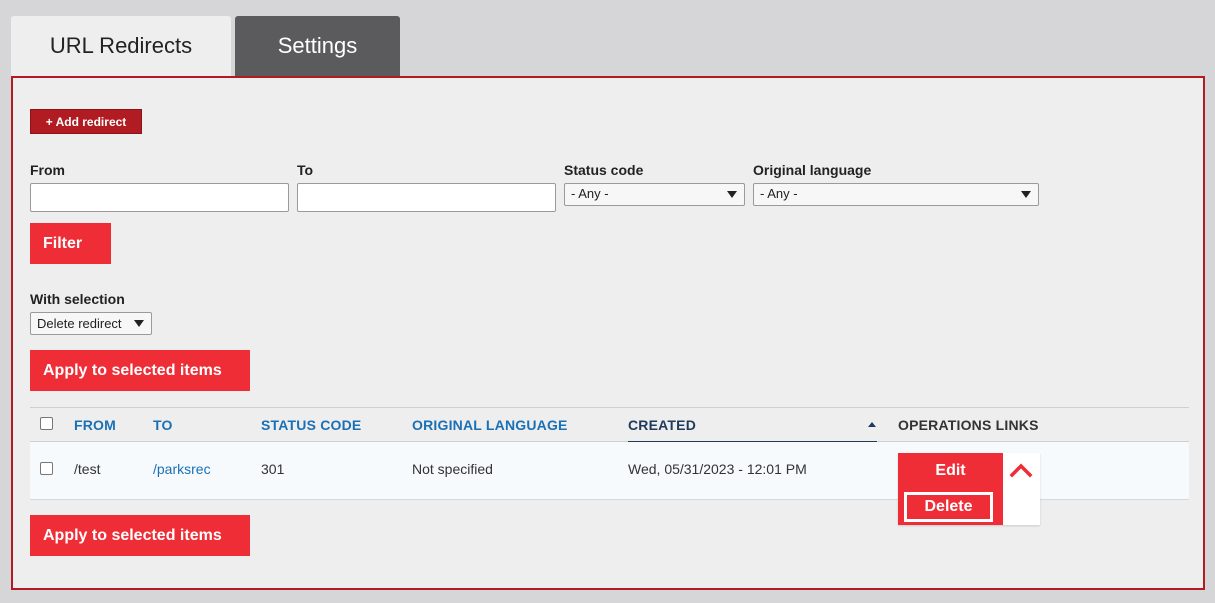  I want to click on to-label: To, so click(305, 170).